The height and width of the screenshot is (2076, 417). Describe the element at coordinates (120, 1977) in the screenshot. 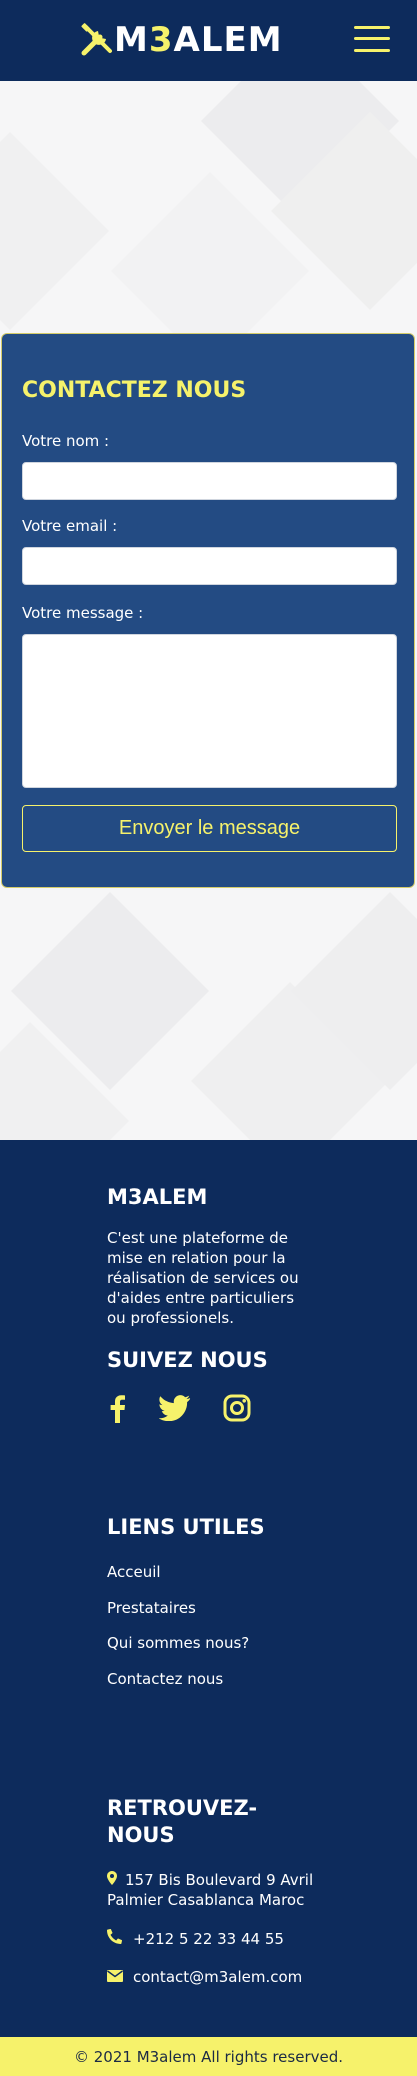

I see `envelope-icon` at that location.